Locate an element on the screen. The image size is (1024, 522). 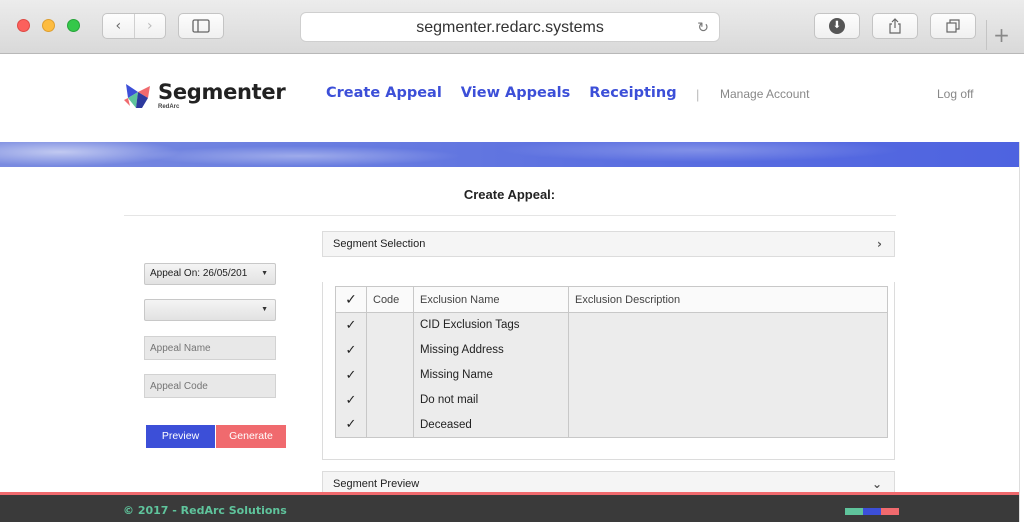
generate-button: Generate is located at coordinates (251, 436).